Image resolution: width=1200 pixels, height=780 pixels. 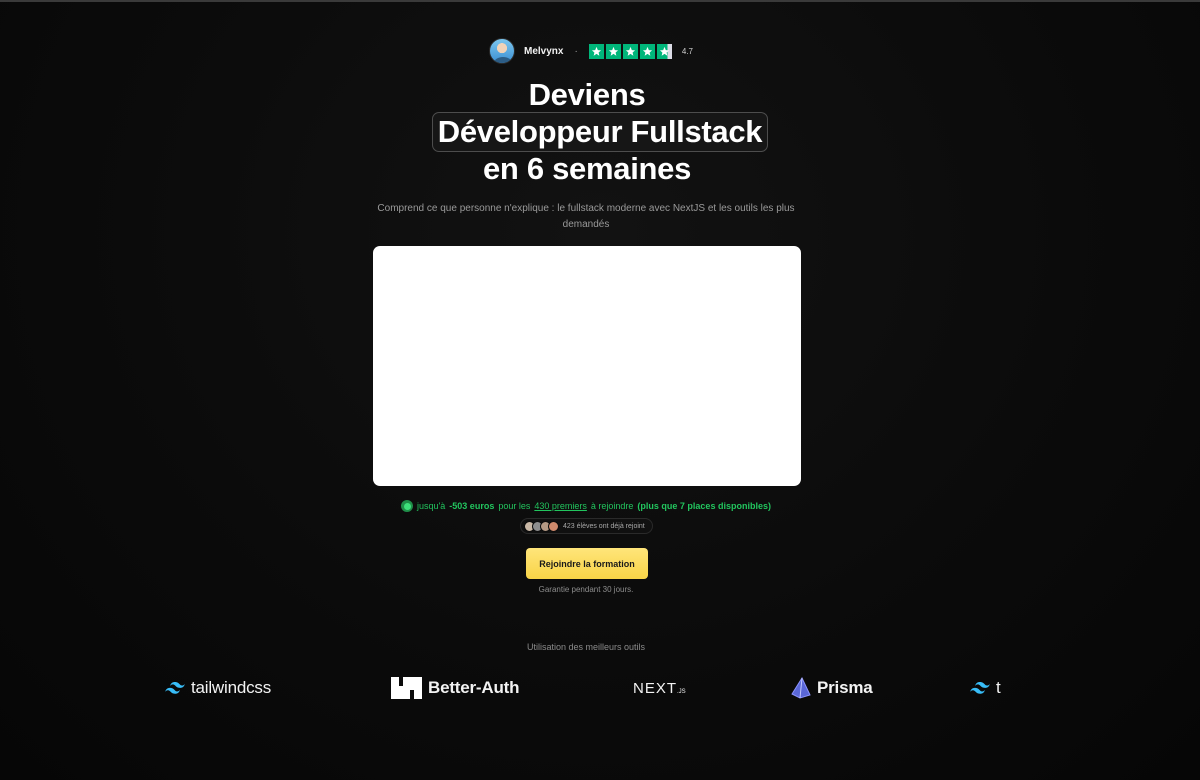 I want to click on tailwindcss-logo-repeat: t, so click(x=985, y=688).